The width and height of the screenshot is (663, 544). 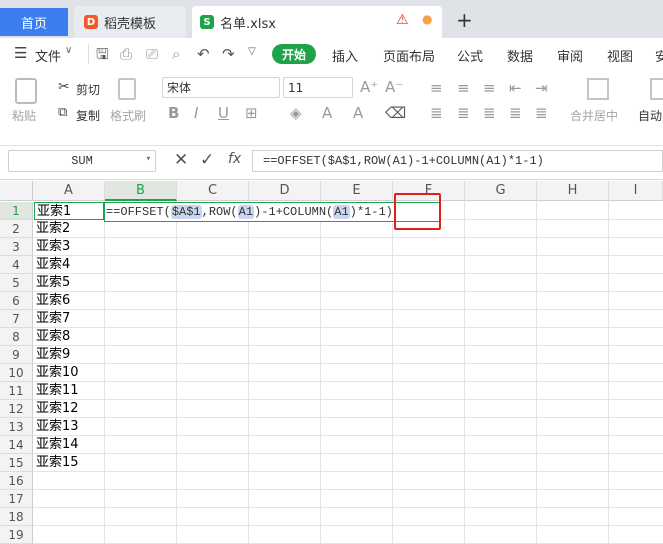 What do you see at coordinates (573, 191) in the screenshot?
I see `column-header-h: H` at bounding box center [573, 191].